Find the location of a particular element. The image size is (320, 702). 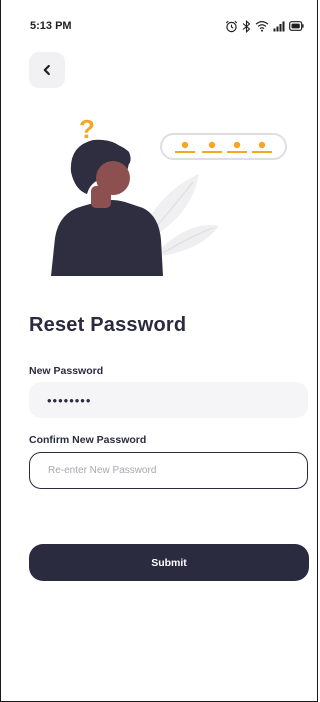

chevron-left-icon is located at coordinates (46, 70).